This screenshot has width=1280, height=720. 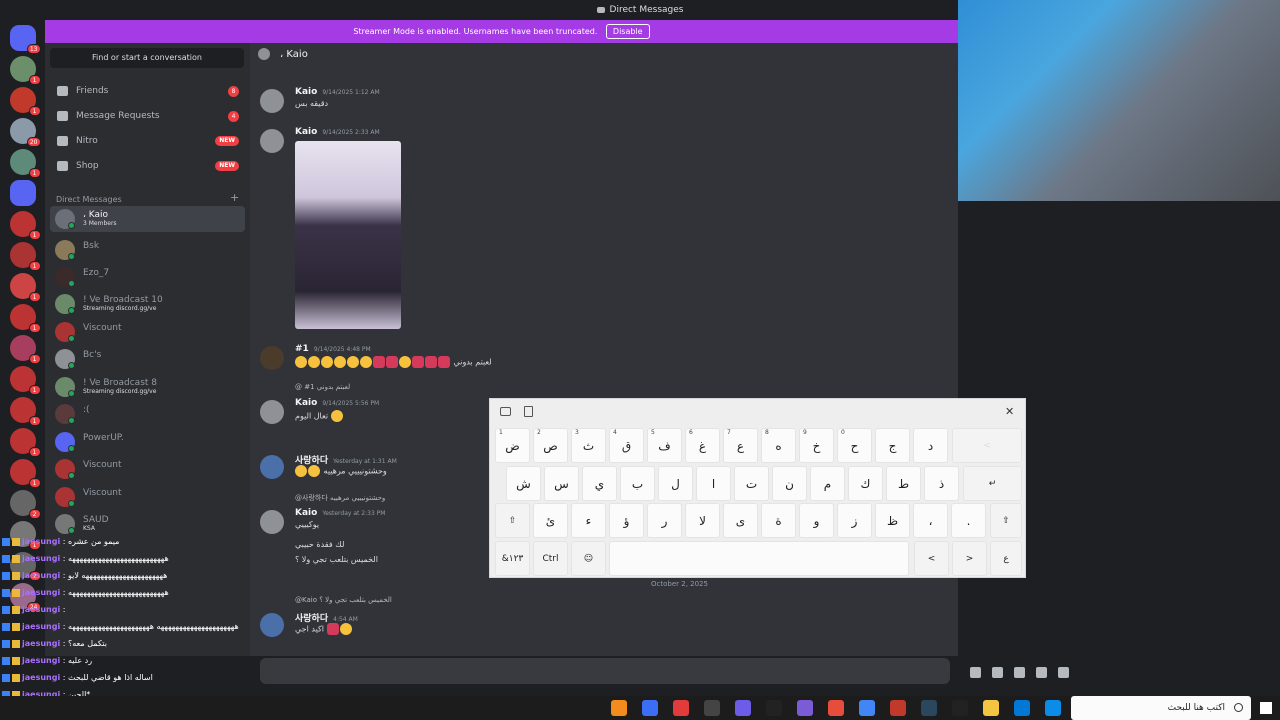 What do you see at coordinates (931, 558) in the screenshot?
I see `left-arrow-key: <` at bounding box center [931, 558].